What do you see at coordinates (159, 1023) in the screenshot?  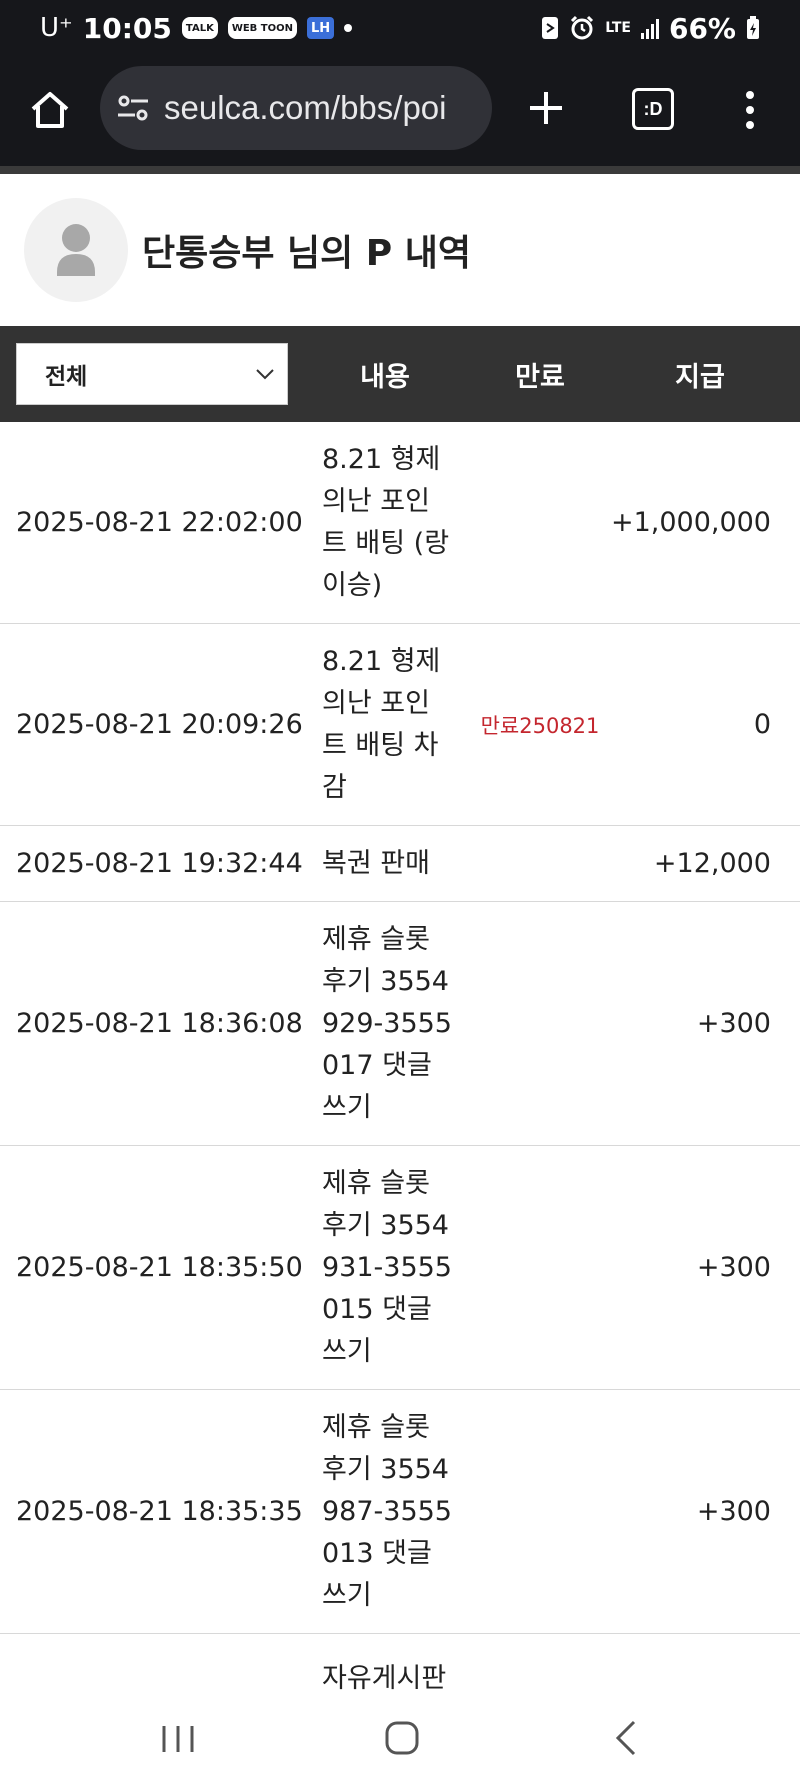 I see `row-date: 2025-08-21 18:36:08` at bounding box center [159, 1023].